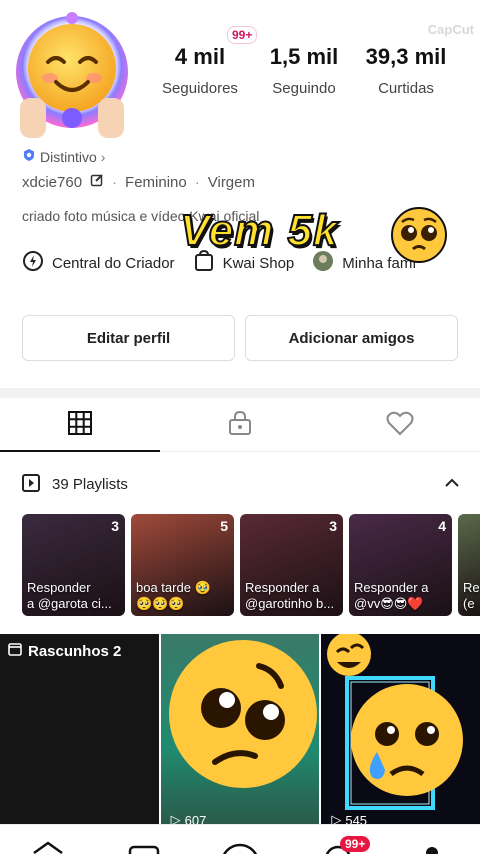  What do you see at coordinates (182, 565) in the screenshot?
I see `playlist-card: 5 boa tarde 🥹 🥺🥺🥺` at bounding box center [182, 565].